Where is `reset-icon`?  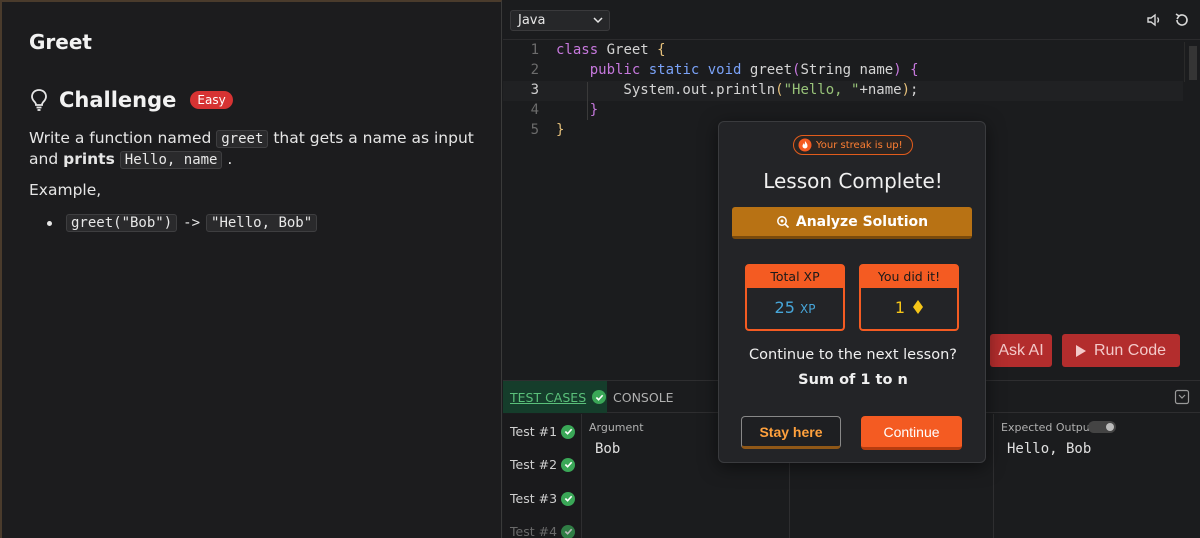 reset-icon is located at coordinates (1182, 20).